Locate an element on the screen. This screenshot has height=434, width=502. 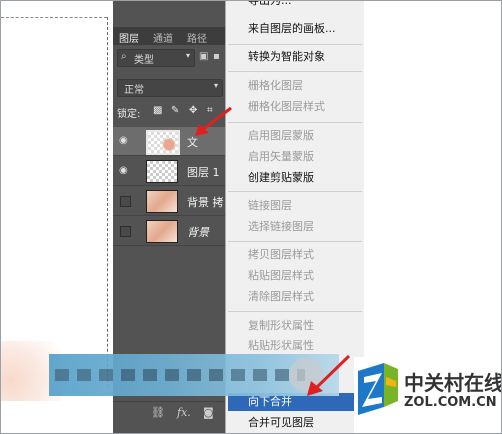
menu-item-link-layers: 链接图层 is located at coordinates (270, 205).